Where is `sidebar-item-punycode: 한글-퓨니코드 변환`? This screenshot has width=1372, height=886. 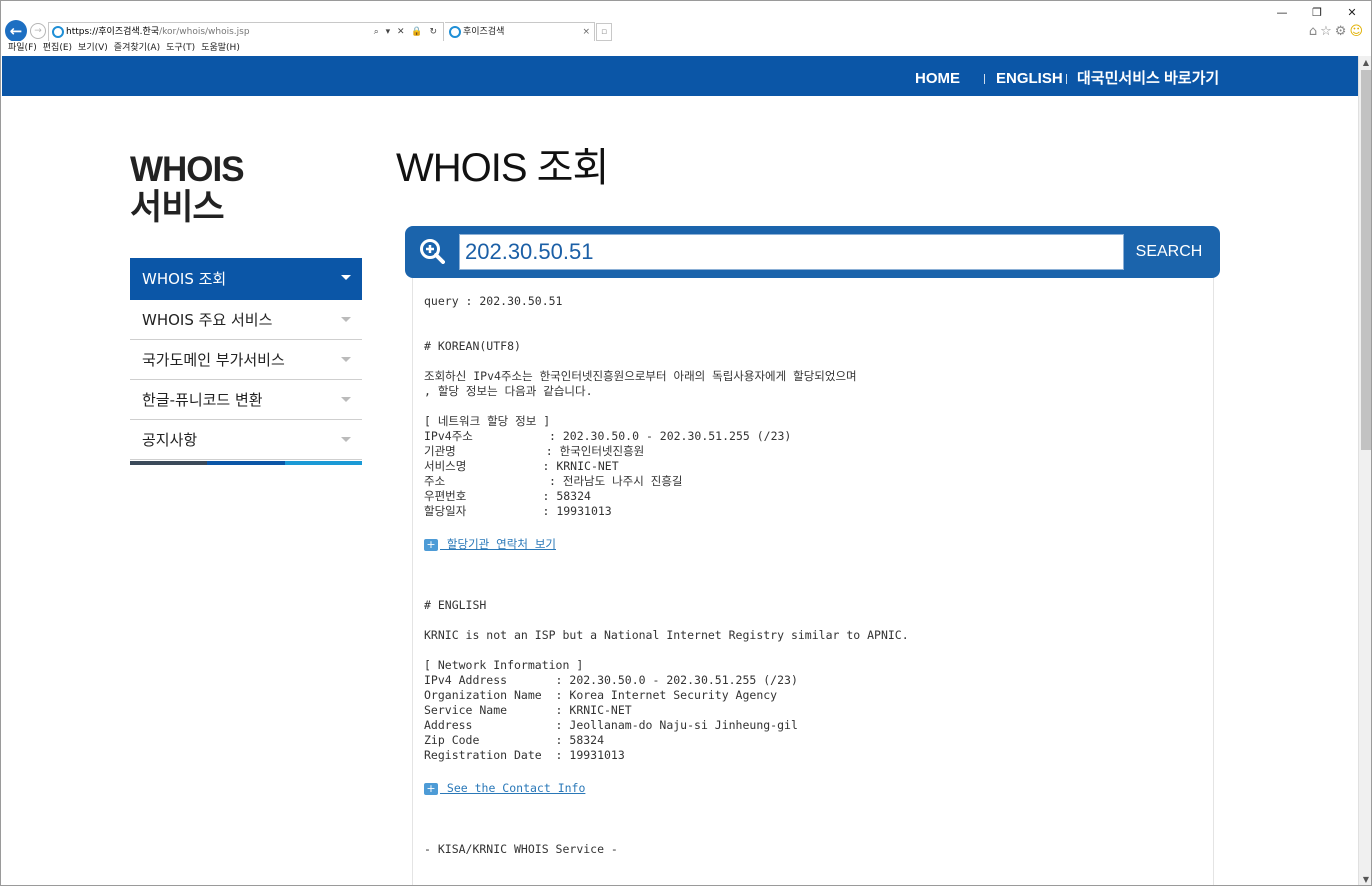 sidebar-item-punycode: 한글-퓨니코드 변환 is located at coordinates (246, 400).